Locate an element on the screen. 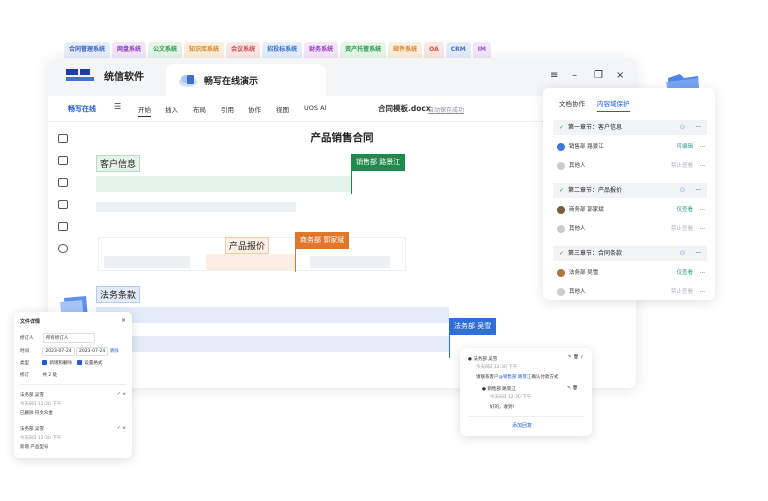 The height and width of the screenshot is (501, 768). add-reply-button: 添加回复 is located at coordinates (522, 425).